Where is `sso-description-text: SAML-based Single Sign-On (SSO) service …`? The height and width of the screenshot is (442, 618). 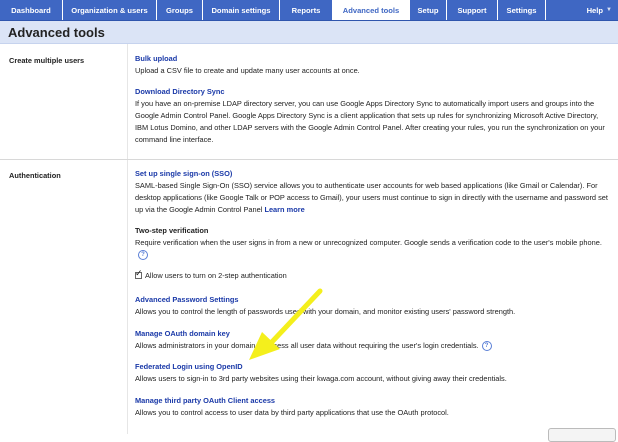
sso-description-text: SAML-based Single Sign-On (SSO) service … is located at coordinates (371, 197).